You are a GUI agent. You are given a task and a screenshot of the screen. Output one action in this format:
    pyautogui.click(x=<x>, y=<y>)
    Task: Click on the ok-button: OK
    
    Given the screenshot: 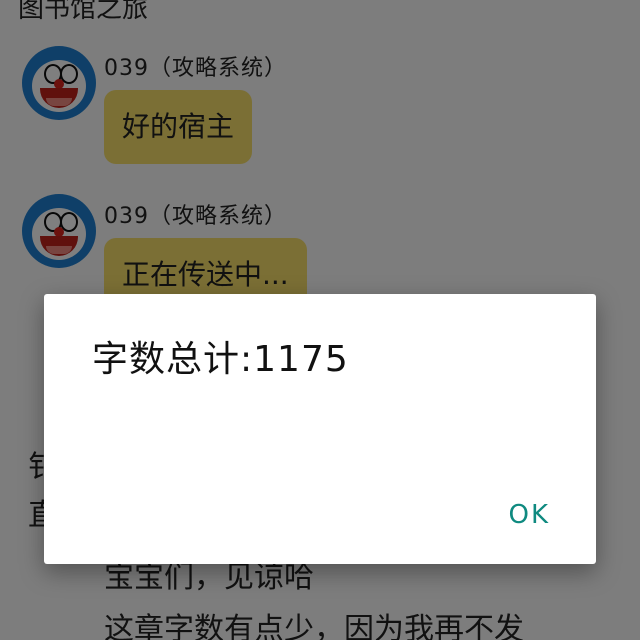 What is the action you would take?
    pyautogui.click(x=529, y=515)
    